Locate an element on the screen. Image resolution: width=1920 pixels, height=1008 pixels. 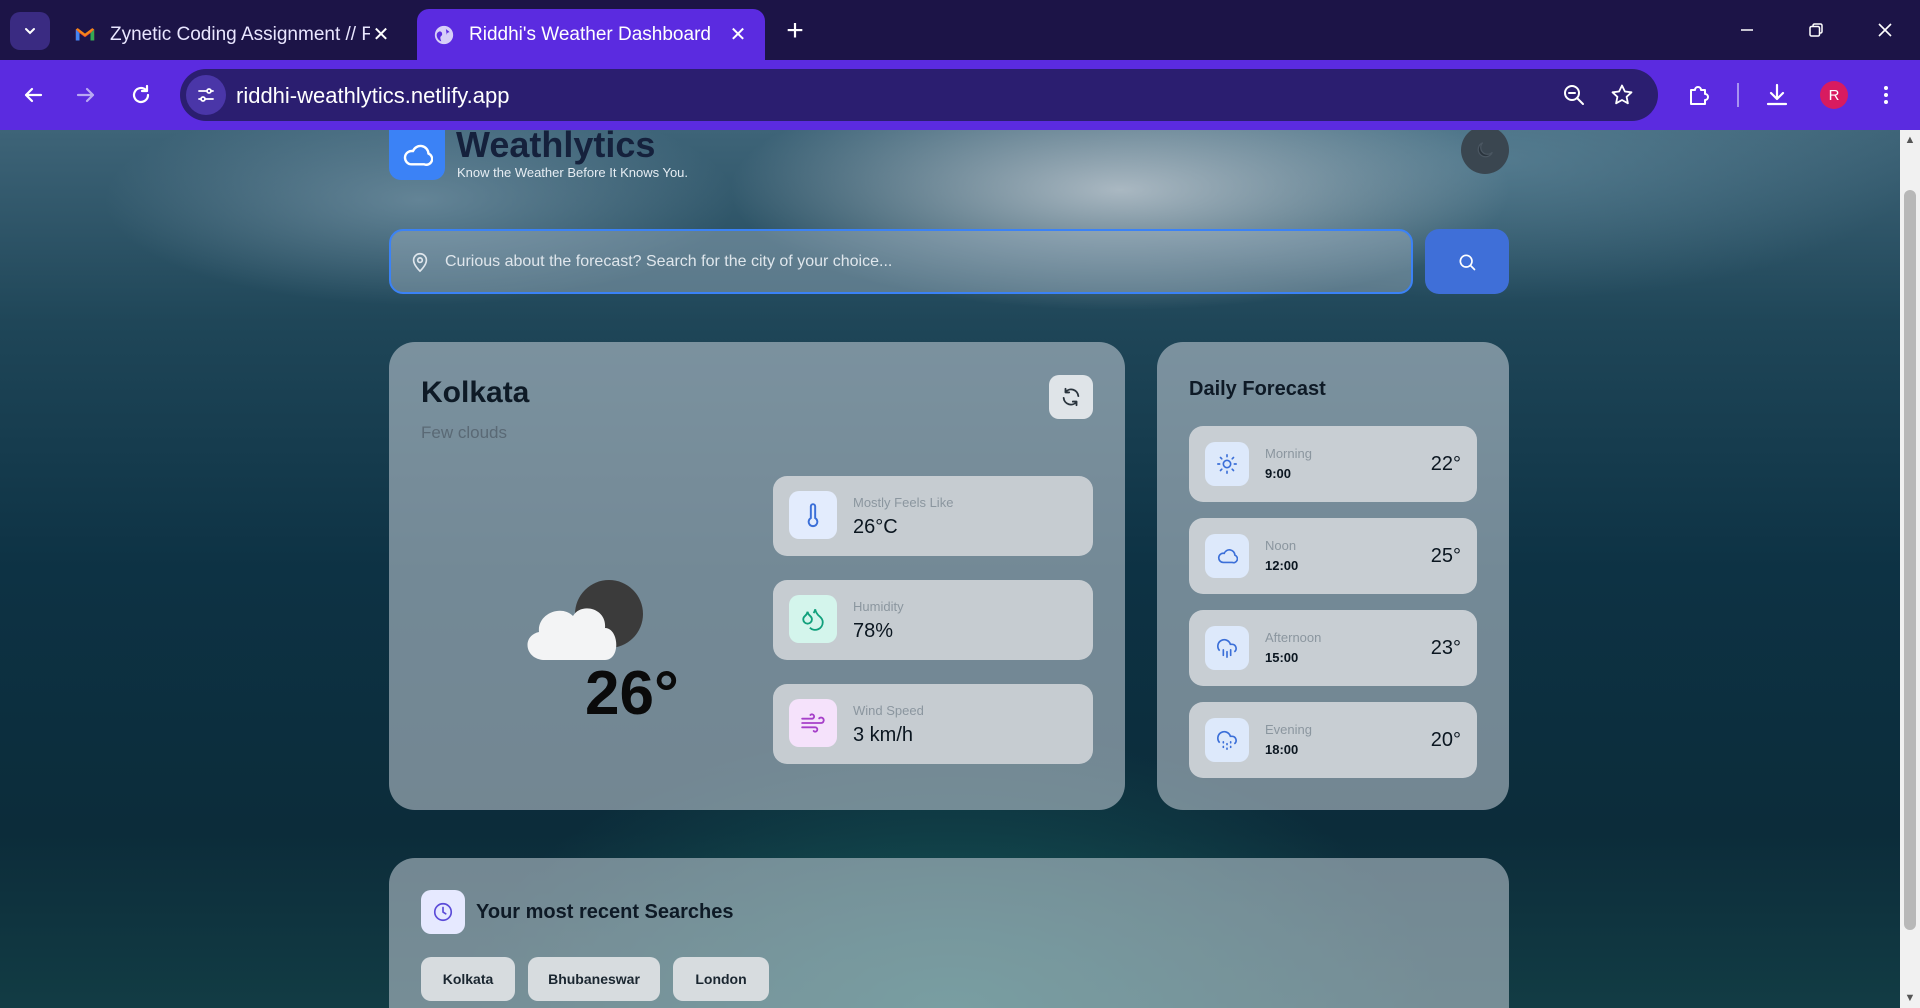
search-button is located at coordinates (1467, 261).